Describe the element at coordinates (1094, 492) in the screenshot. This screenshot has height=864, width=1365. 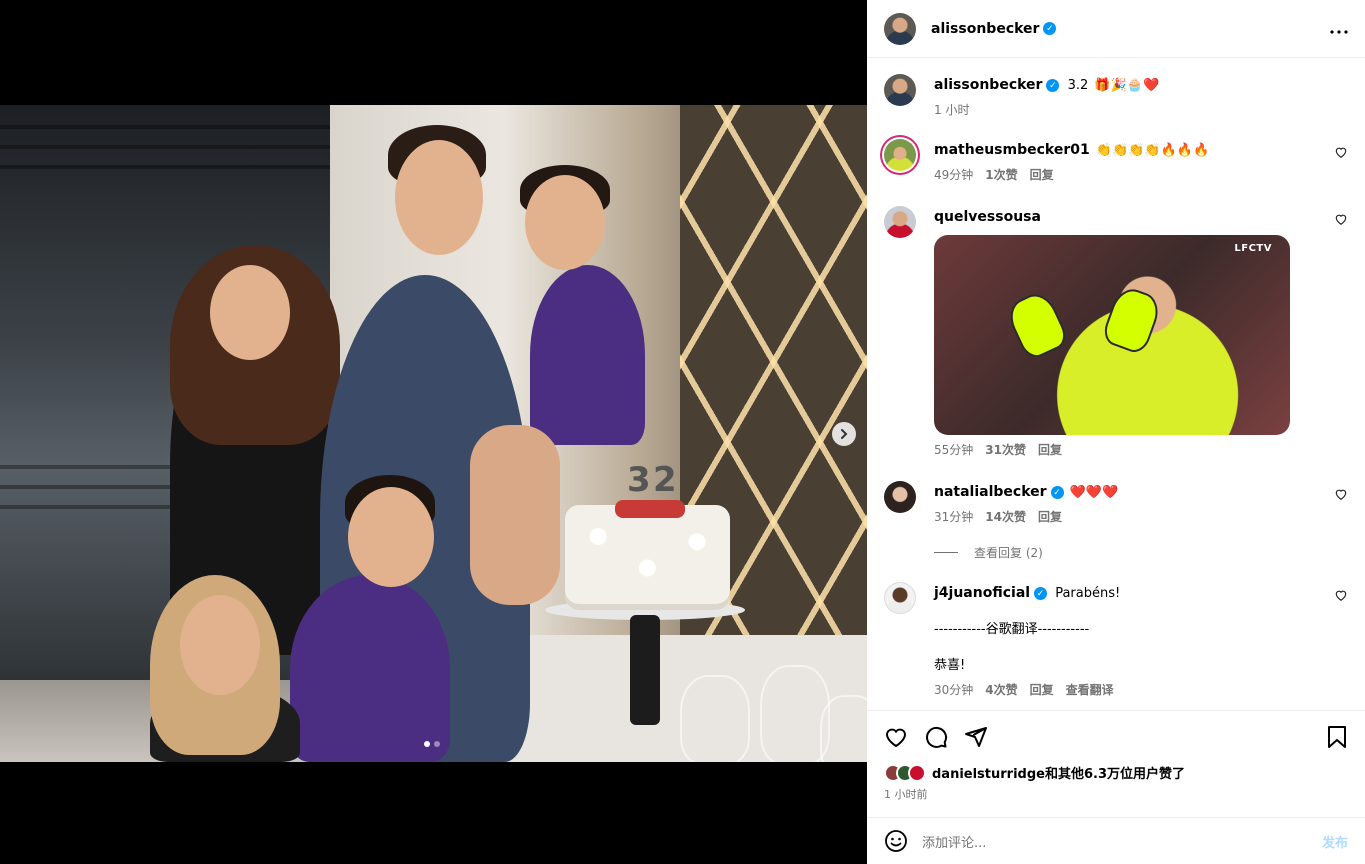
I see `comment-emojis: ❤️❤️❤️` at that location.